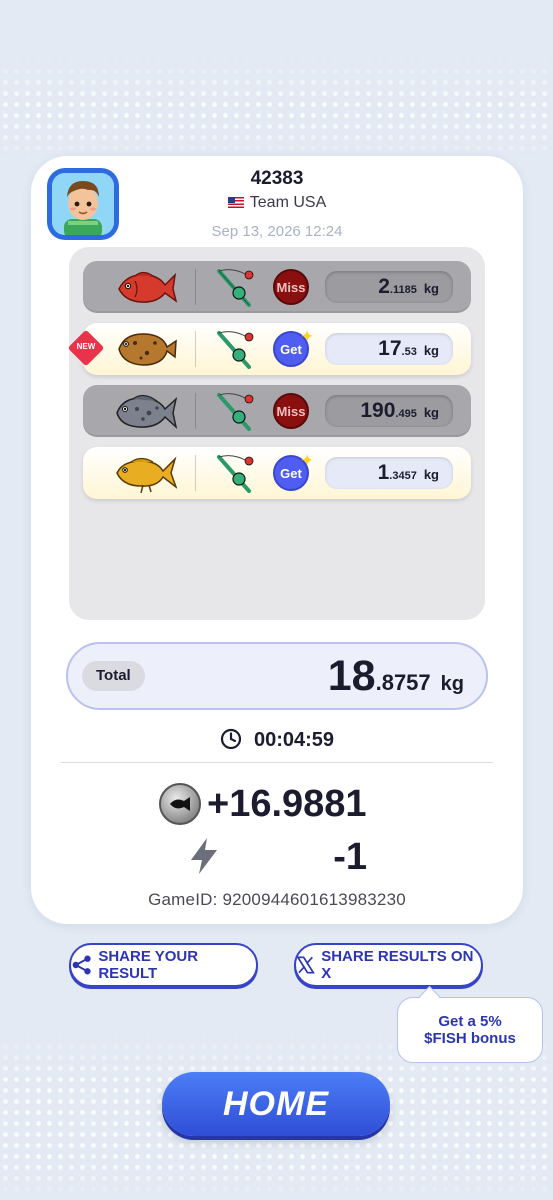 The height and width of the screenshot is (1200, 553). What do you see at coordinates (147, 287) in the screenshot?
I see `red-snapper-fish-icon` at bounding box center [147, 287].